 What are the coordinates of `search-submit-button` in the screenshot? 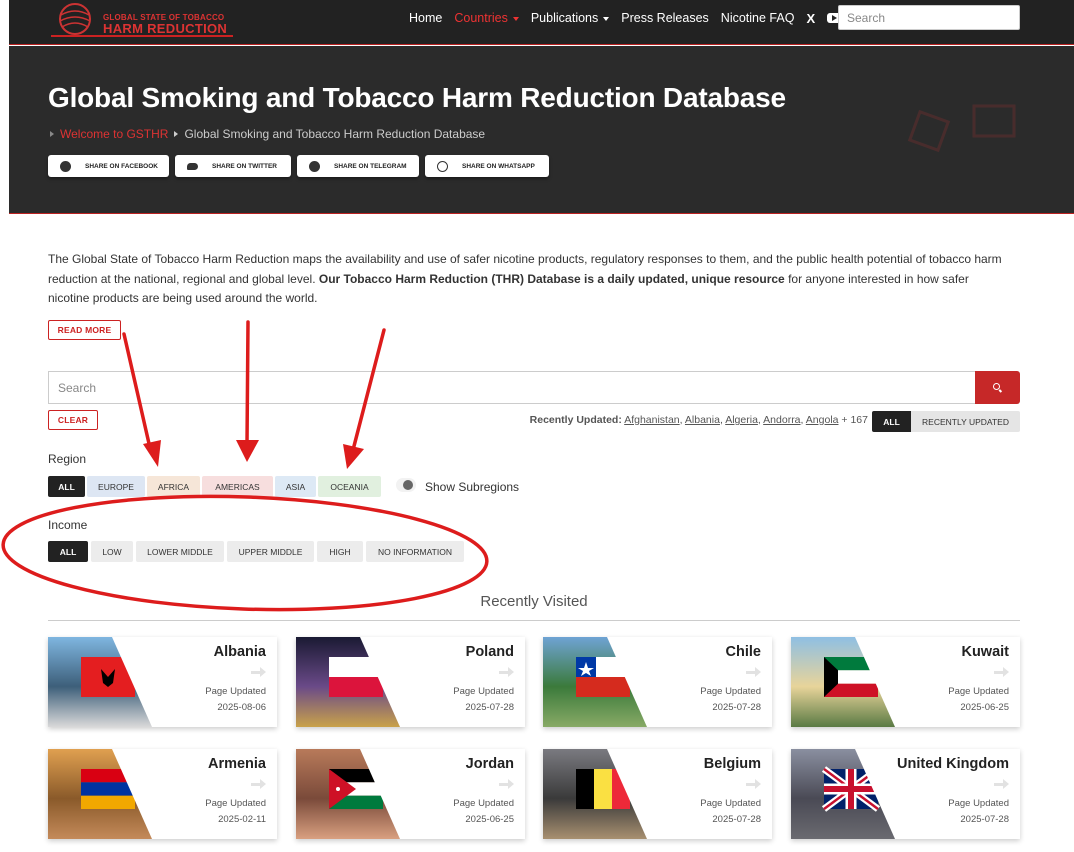 It's located at (997, 387).